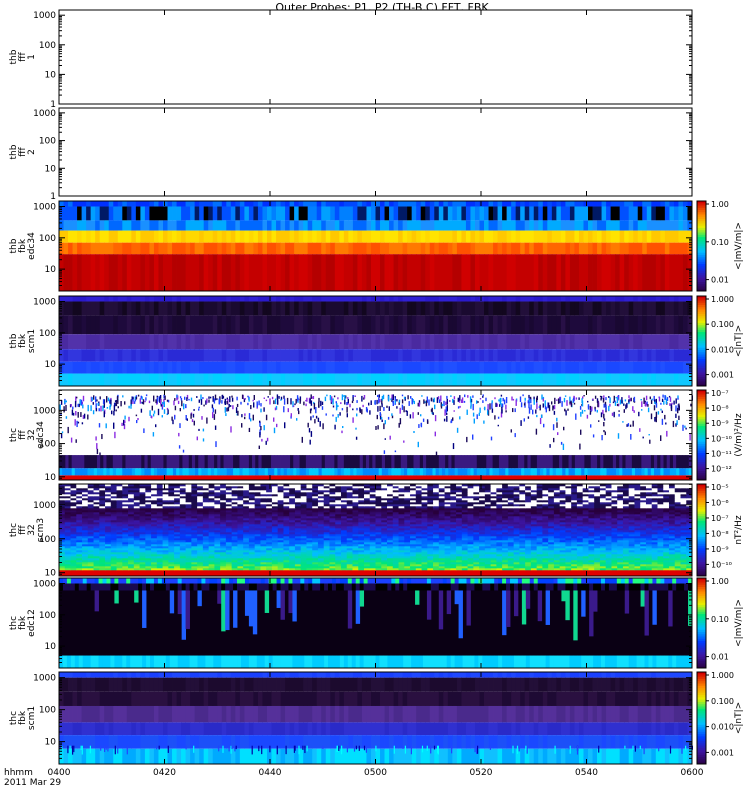  Describe the element at coordinates (324, 325) in the screenshot. I see `cell-p4-band2` at that location.